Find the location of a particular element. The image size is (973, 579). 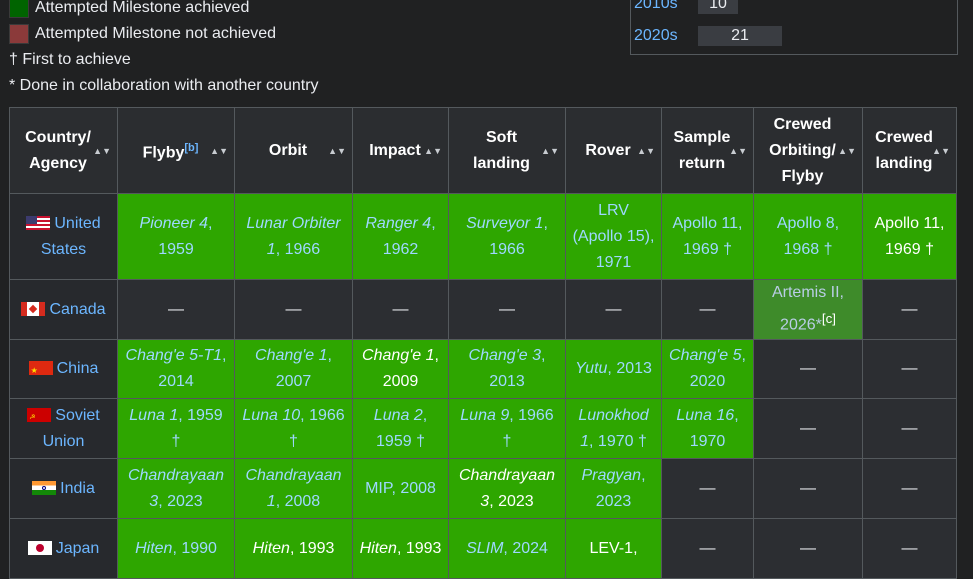

mission-link: Apollo 8, 1968 † is located at coordinates (808, 236).